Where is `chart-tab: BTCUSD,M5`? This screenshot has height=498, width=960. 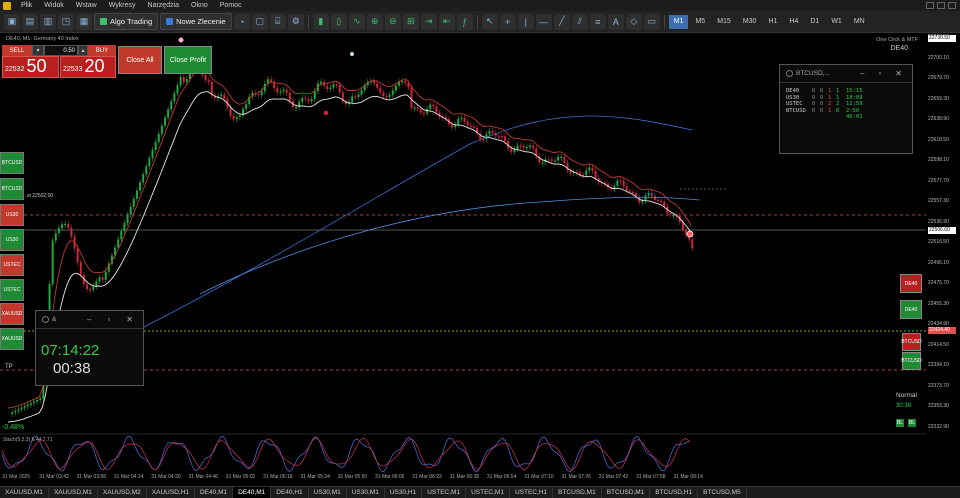 chart-tab: BTCUSD,M5 is located at coordinates (722, 492).